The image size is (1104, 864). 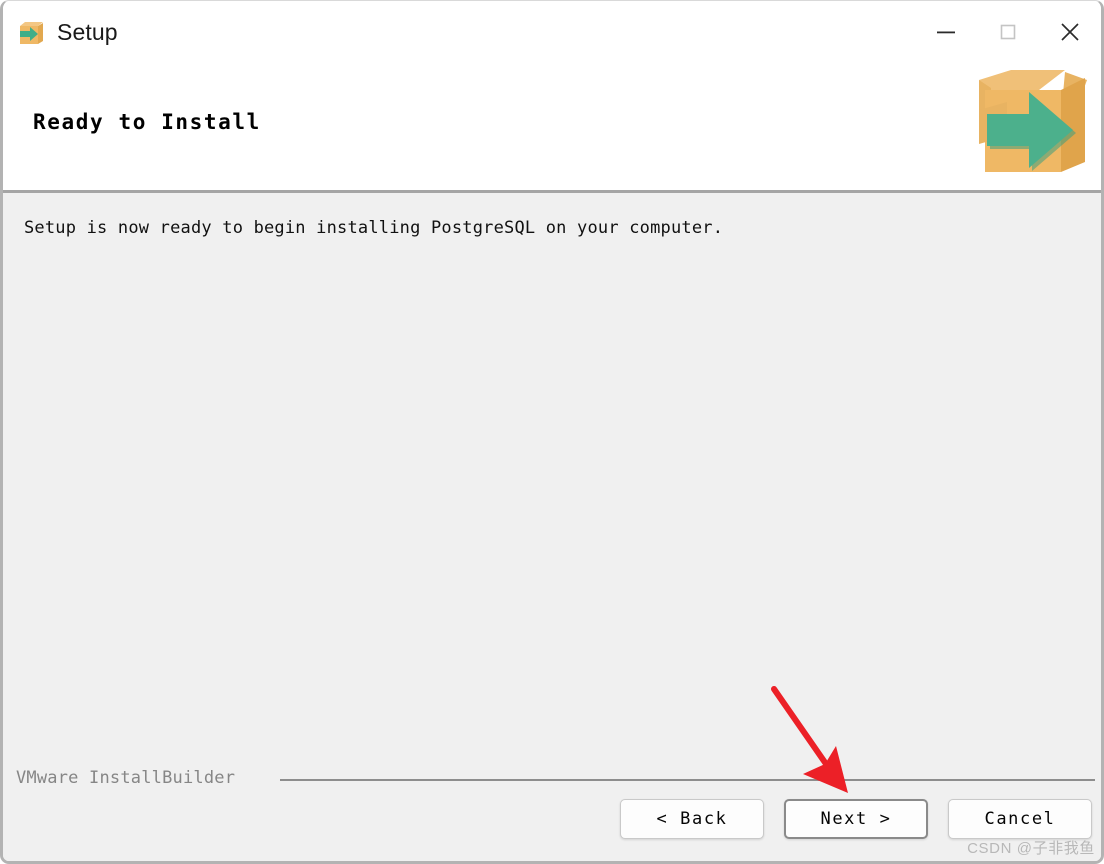 I want to click on brand-label: VMware InstallBuilder, so click(x=126, y=778).